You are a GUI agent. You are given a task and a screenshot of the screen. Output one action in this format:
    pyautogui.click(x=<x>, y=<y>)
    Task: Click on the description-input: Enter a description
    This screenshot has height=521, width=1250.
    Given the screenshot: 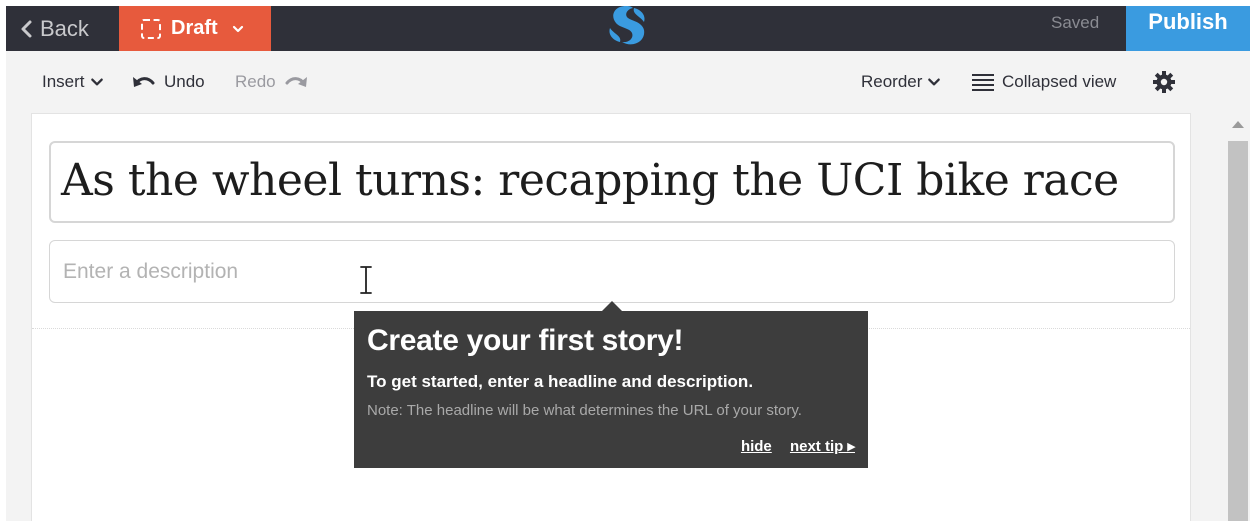 What is the action you would take?
    pyautogui.click(x=612, y=271)
    